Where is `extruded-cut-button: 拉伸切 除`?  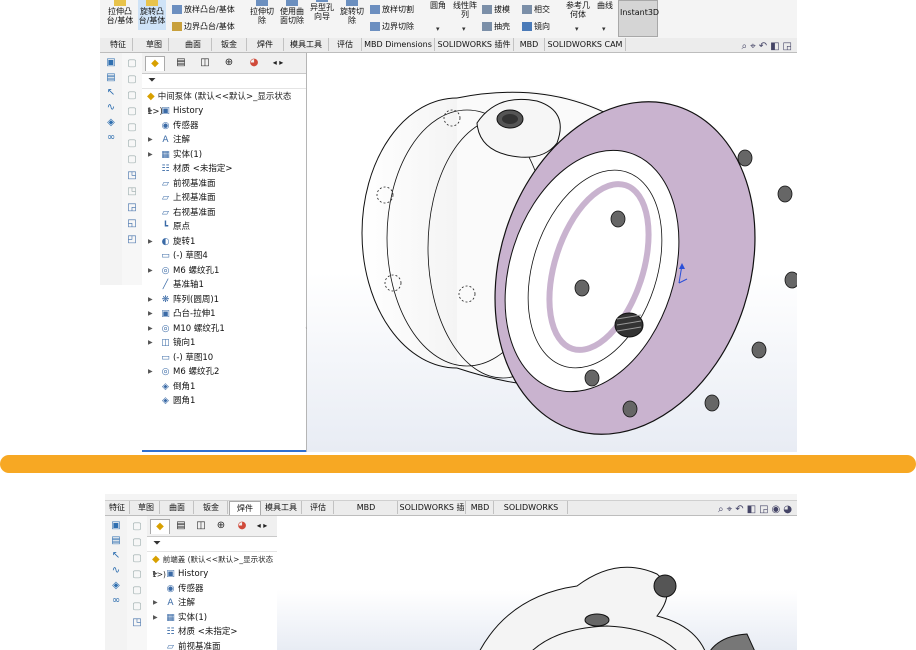 extruded-cut-button: 拉伸切 除 is located at coordinates (262, 12).